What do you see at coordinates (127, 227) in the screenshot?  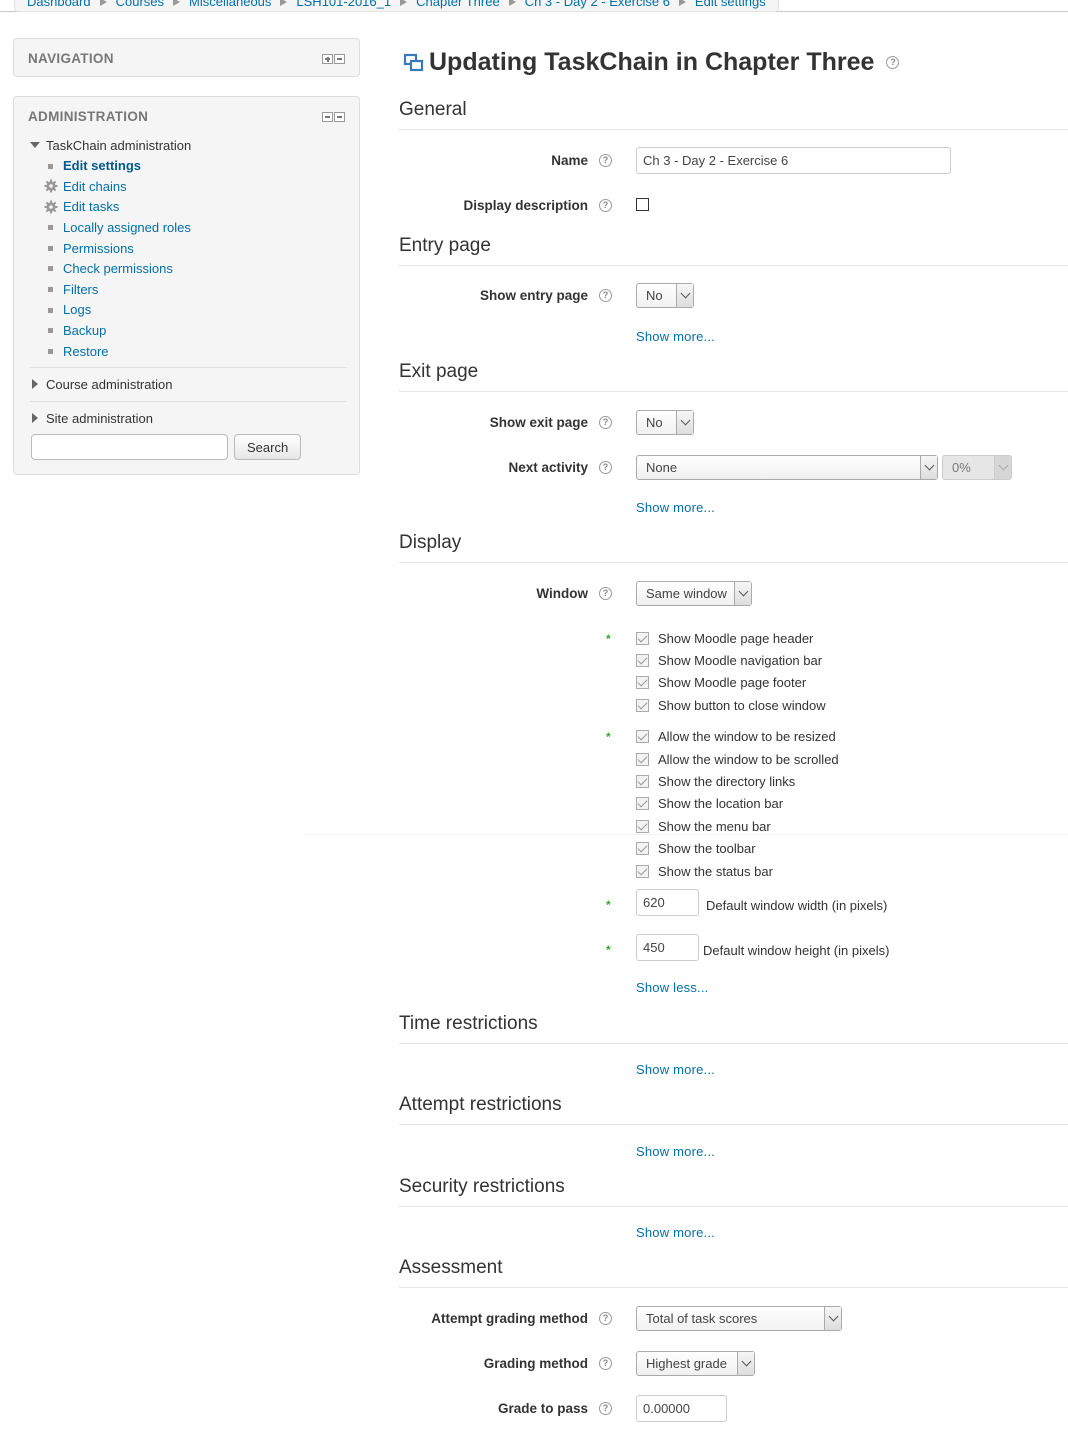 I see `locally-assigned-roles-link: Locally assigned roles` at bounding box center [127, 227].